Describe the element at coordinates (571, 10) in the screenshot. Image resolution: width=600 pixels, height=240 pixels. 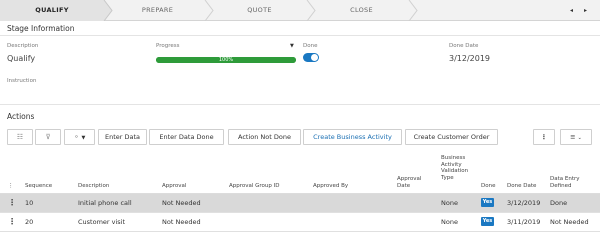
I see `prev-stage-icon: ◂` at that location.